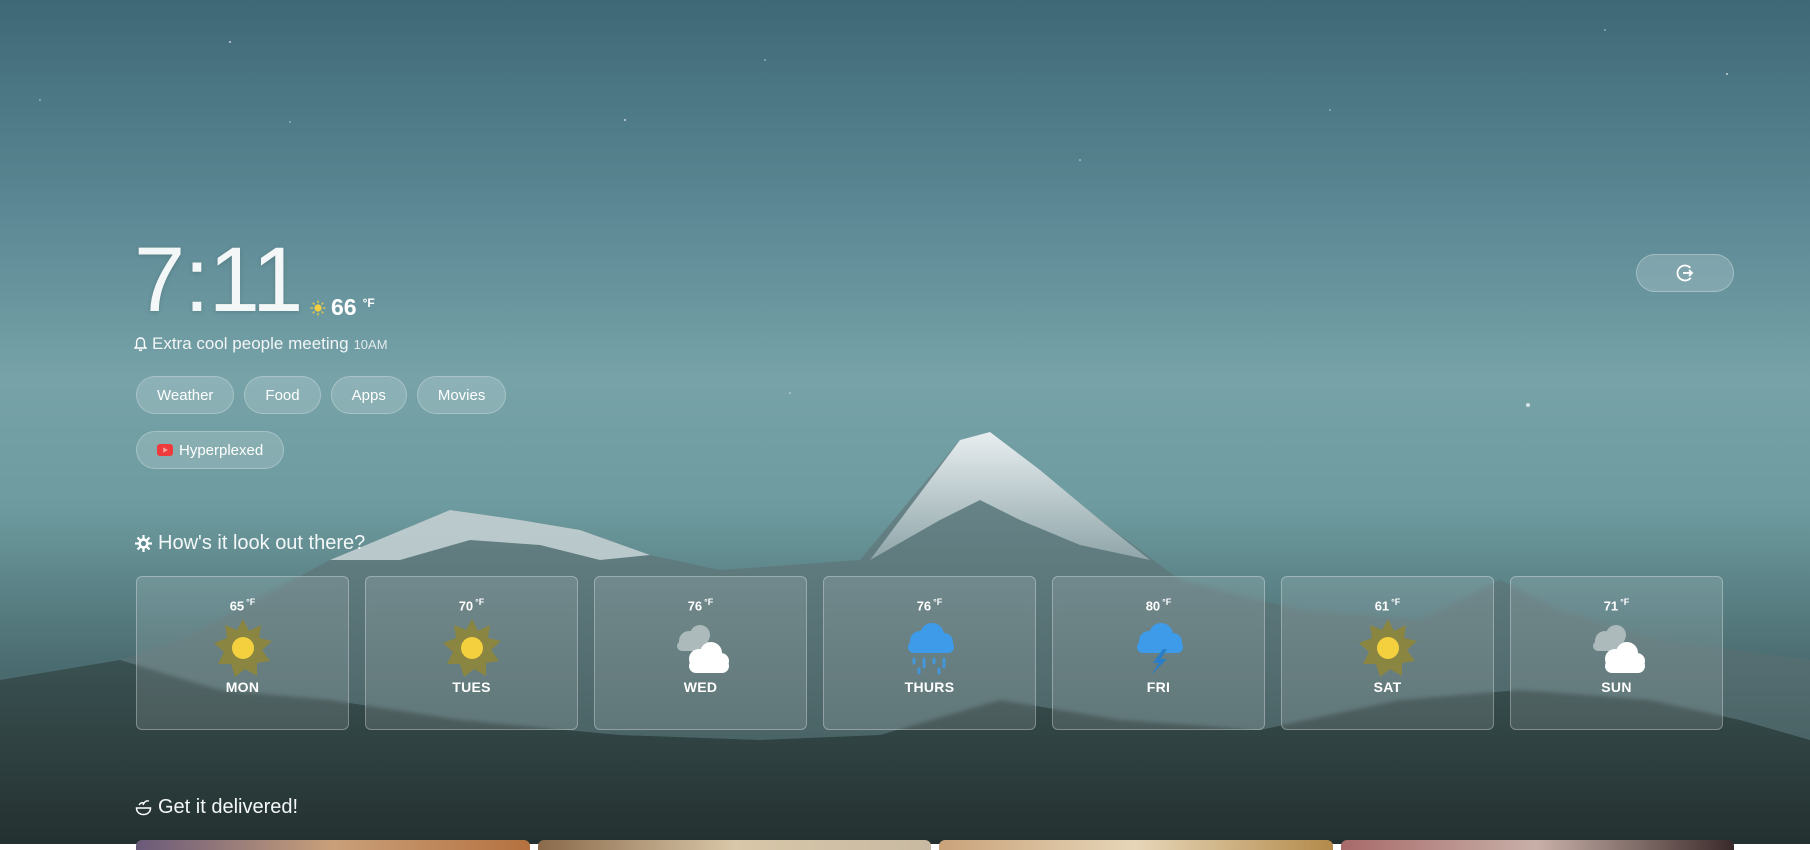  I want to click on forecast-day: THURS, so click(929, 687).